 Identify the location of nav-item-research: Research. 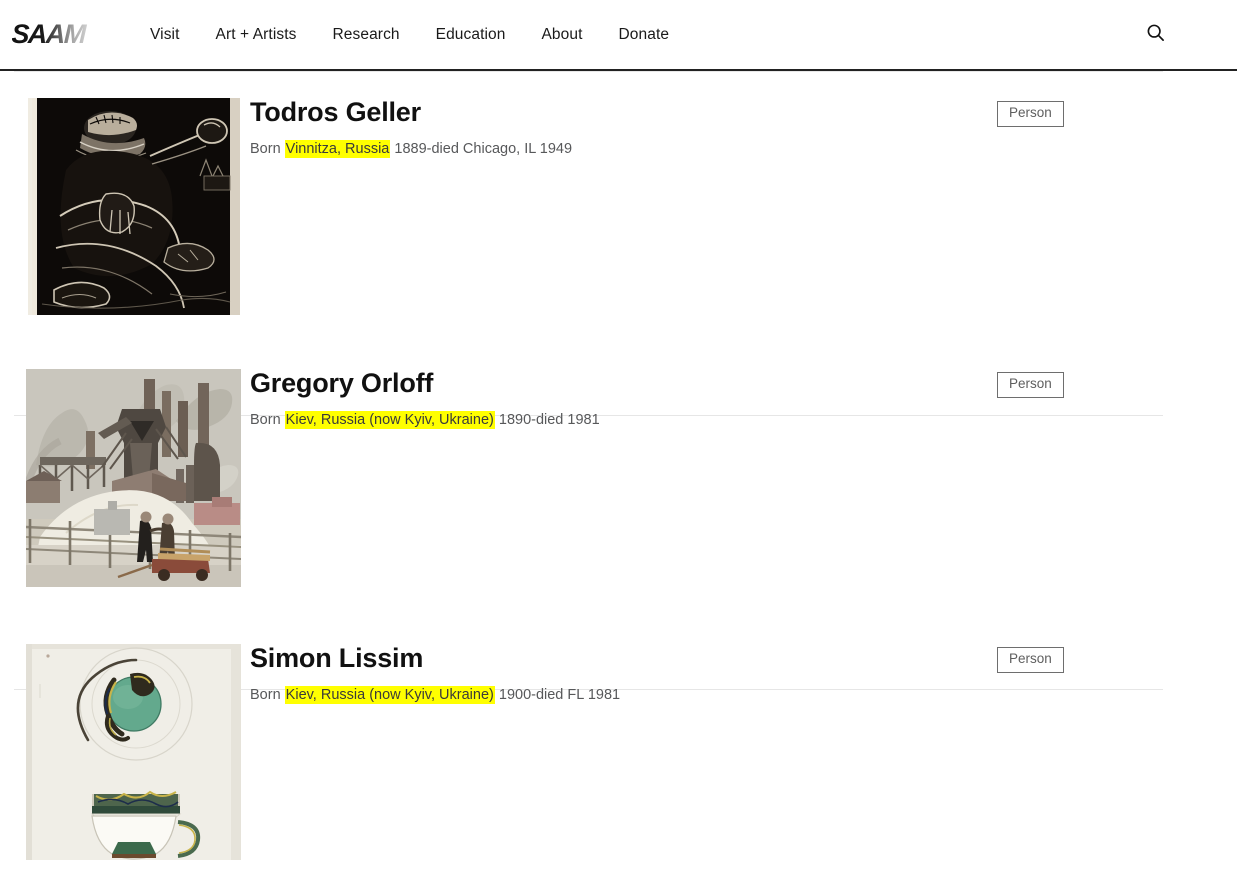
(366, 35).